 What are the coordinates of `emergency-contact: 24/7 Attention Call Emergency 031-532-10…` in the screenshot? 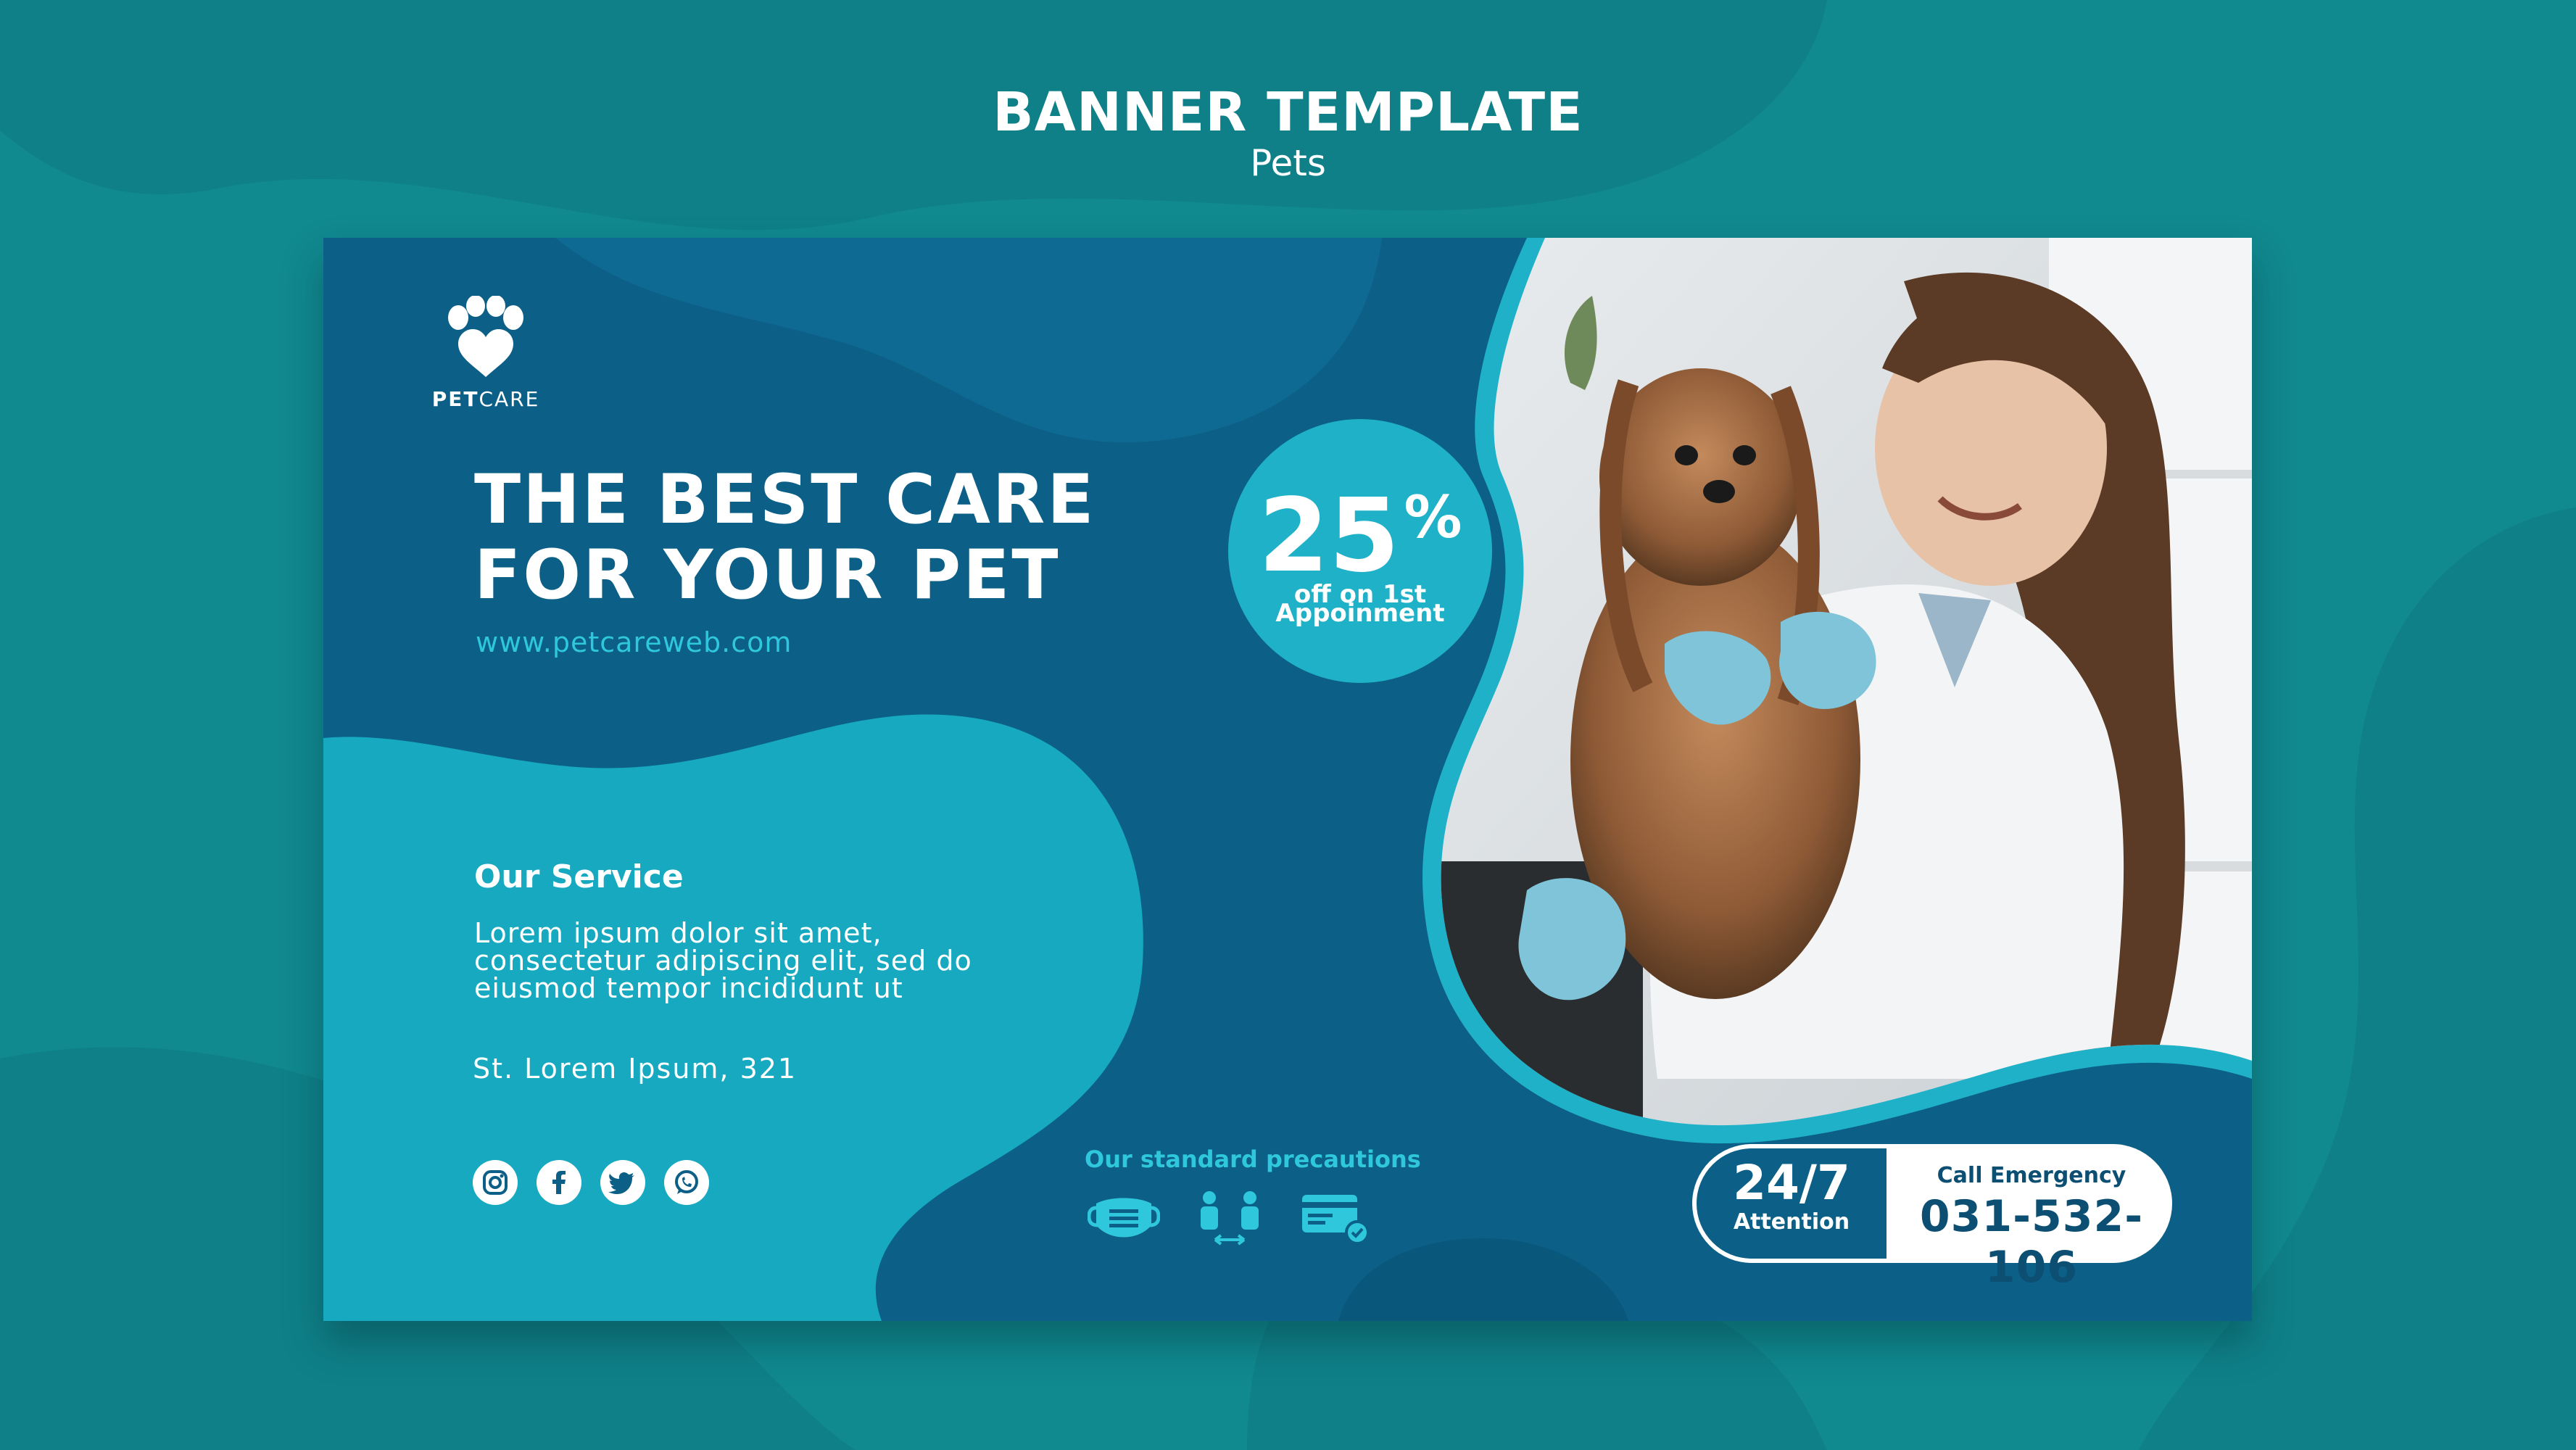 It's located at (1932, 1218).